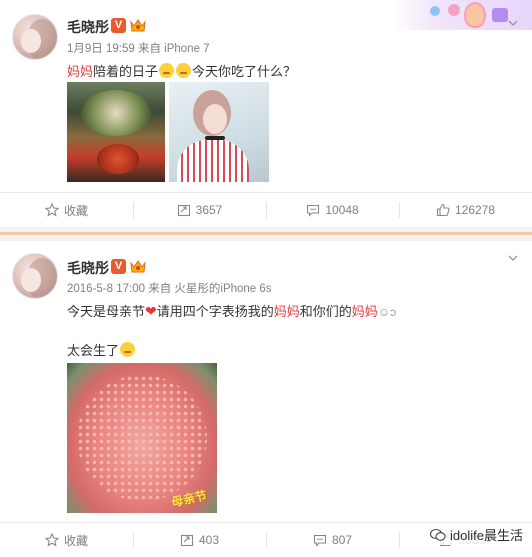 The image size is (532, 557). I want to click on repost-button: 403, so click(199, 540).